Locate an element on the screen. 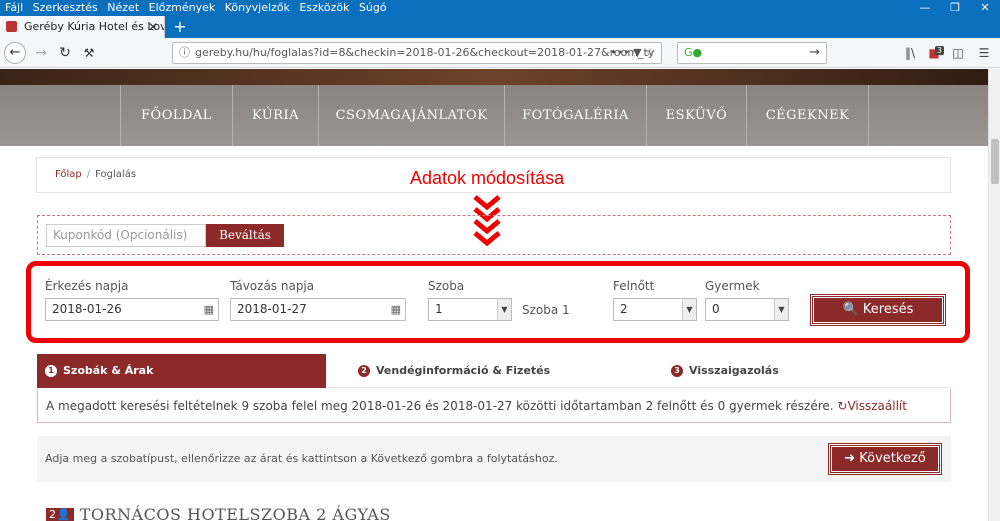 This screenshot has width=1000, height=521. redeem-button: Beváltás is located at coordinates (245, 235).